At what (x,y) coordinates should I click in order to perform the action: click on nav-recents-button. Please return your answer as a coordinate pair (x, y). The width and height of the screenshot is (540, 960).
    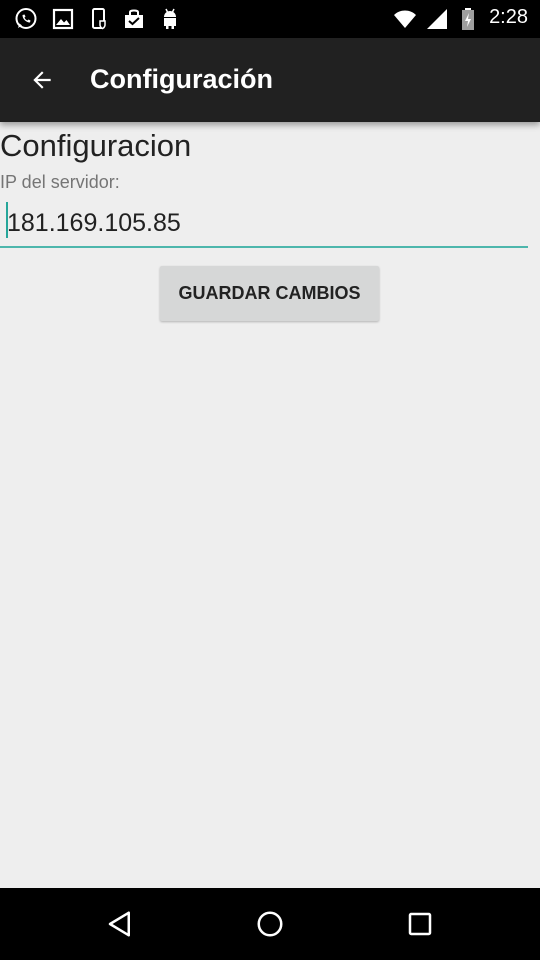
    Looking at the image, I should click on (420, 924).